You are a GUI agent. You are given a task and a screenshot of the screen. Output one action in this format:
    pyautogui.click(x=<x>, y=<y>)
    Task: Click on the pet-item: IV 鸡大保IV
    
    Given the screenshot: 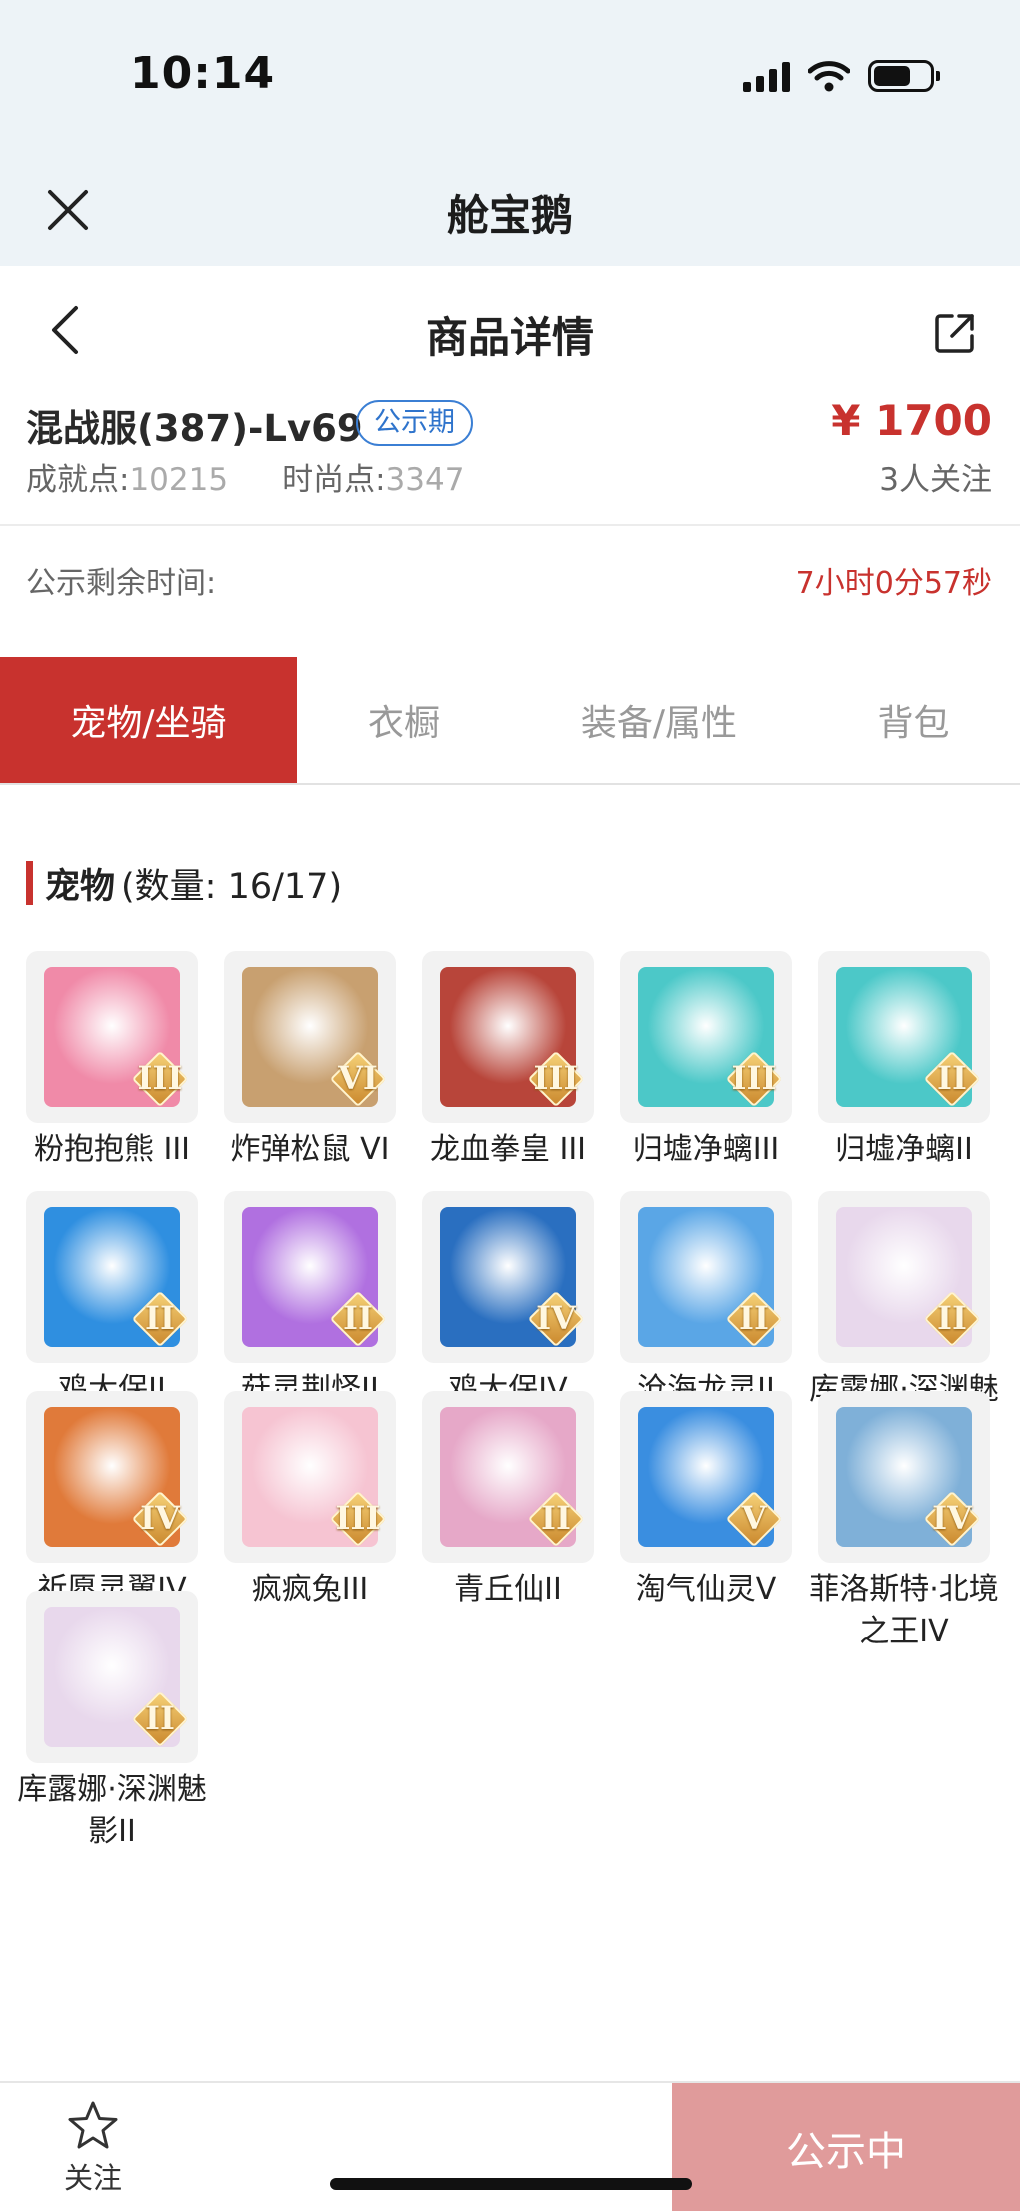 What is the action you would take?
    pyautogui.click(x=508, y=1301)
    